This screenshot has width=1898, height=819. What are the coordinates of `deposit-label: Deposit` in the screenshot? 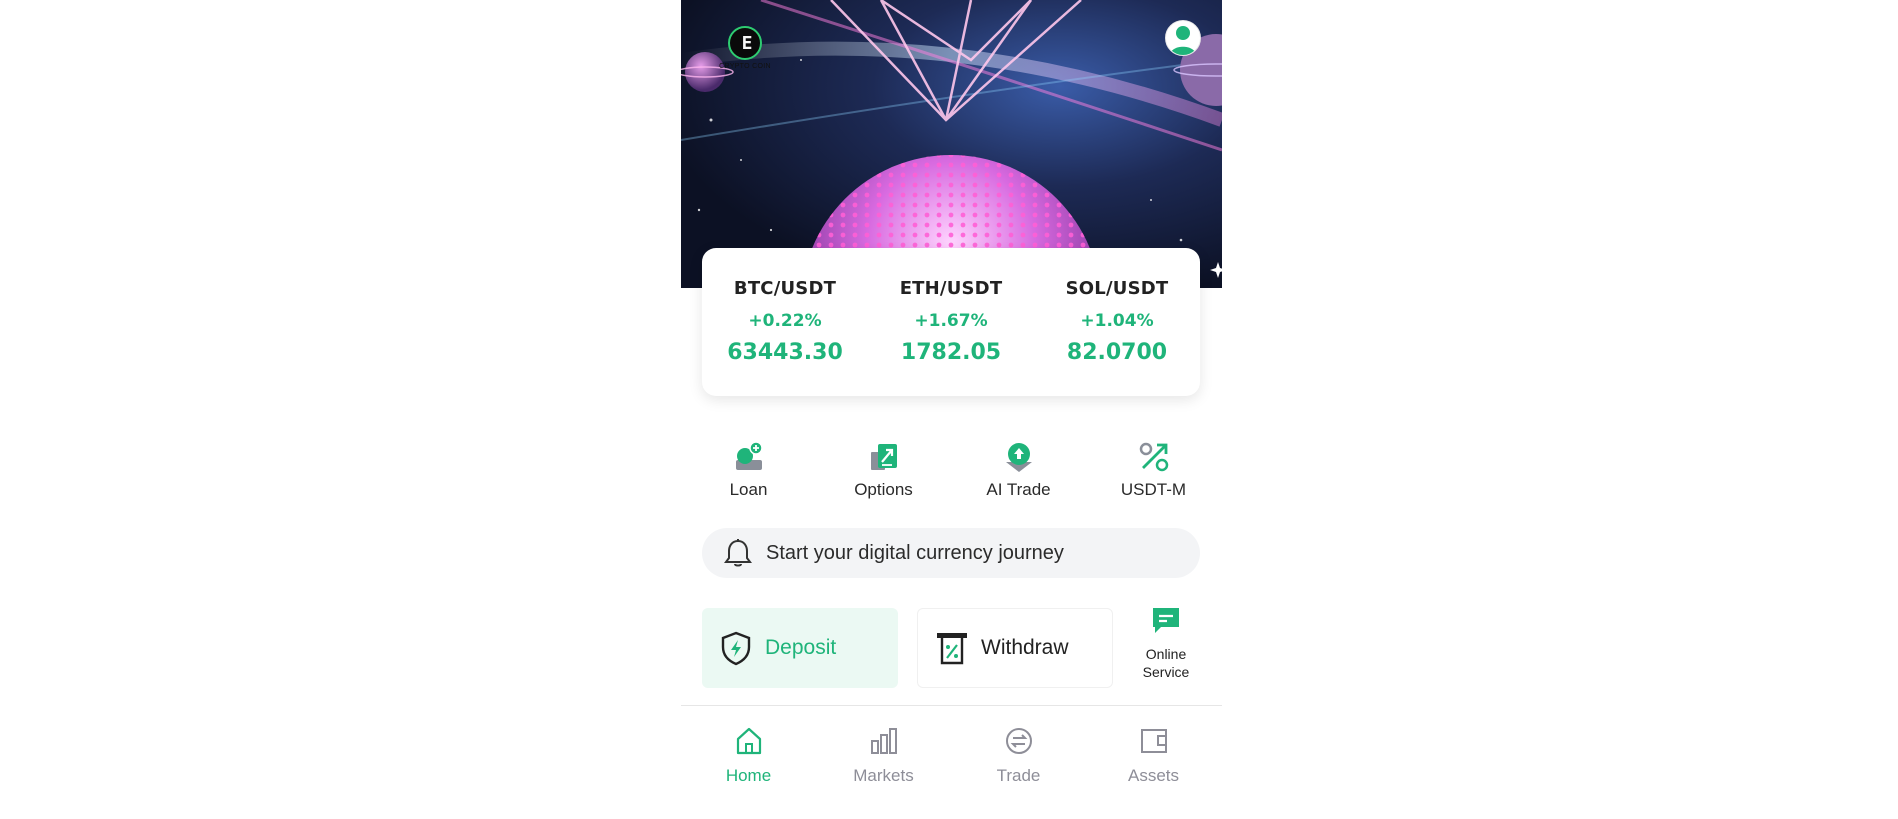 It's located at (801, 647).